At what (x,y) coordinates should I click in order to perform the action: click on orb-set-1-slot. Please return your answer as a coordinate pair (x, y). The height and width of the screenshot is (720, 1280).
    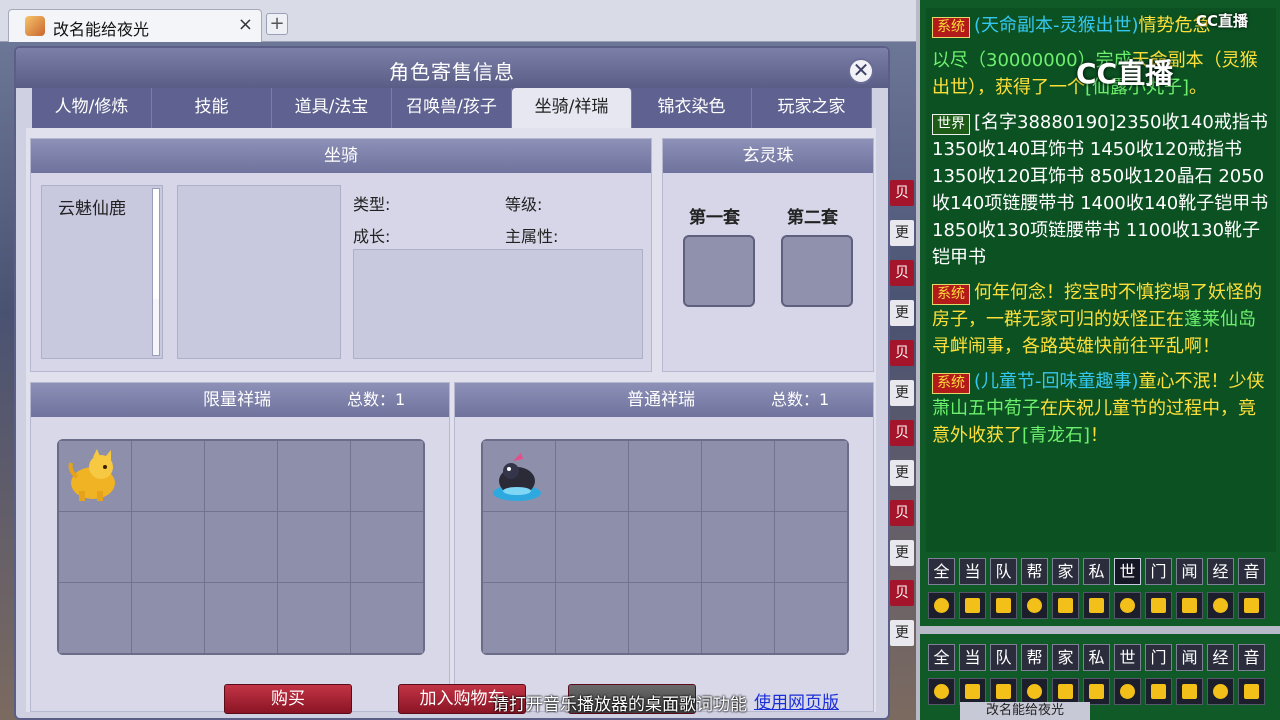
    Looking at the image, I should click on (719, 271).